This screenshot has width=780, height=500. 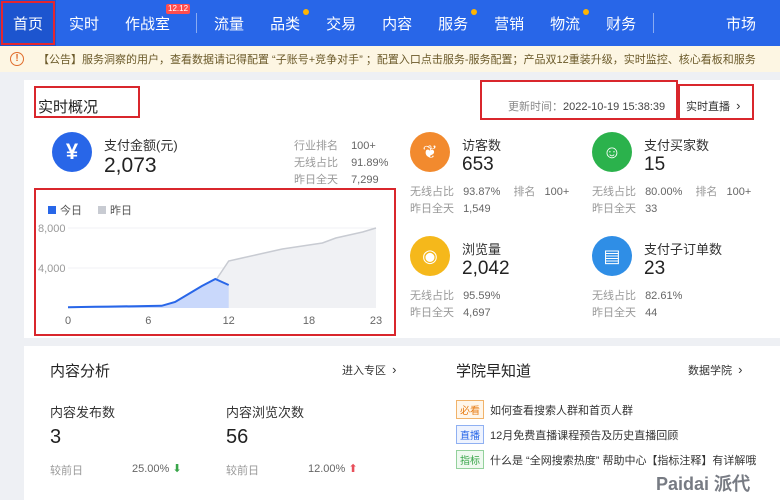 I want to click on x-tick-label: 23, so click(x=376, y=321).